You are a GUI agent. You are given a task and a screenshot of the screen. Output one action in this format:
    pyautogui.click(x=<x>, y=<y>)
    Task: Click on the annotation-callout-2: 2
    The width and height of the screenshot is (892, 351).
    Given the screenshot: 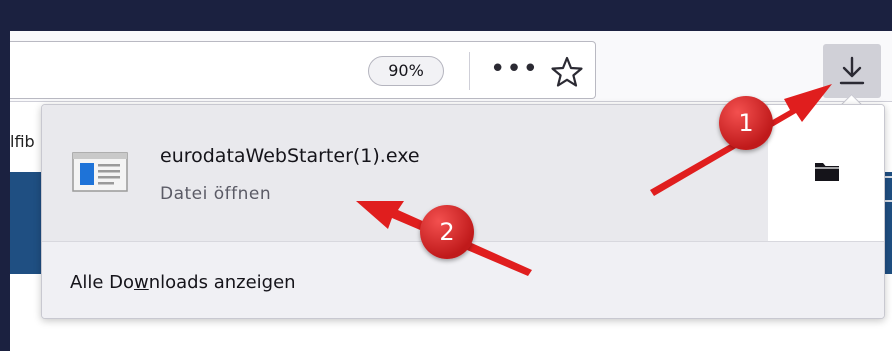 What is the action you would take?
    pyautogui.click(x=447, y=232)
    